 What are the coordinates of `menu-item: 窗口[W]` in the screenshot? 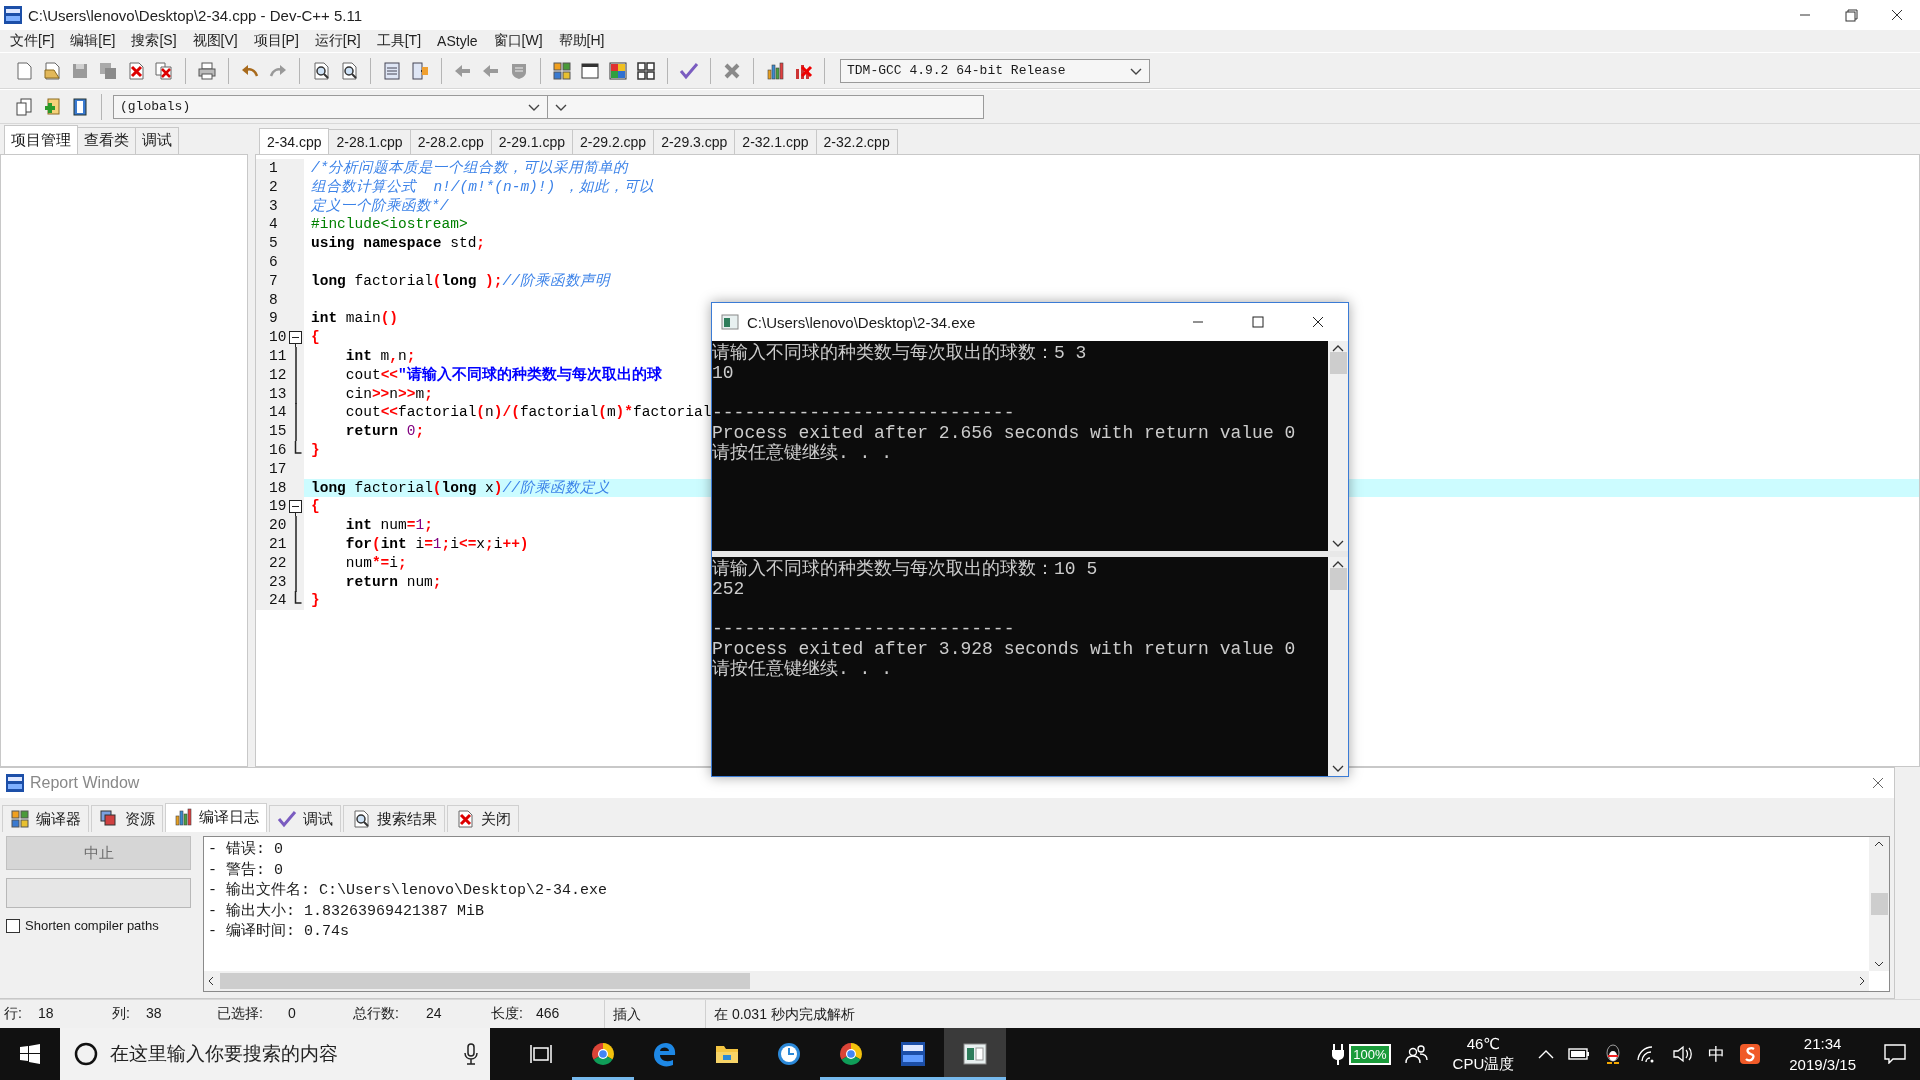 It's located at (518, 41).